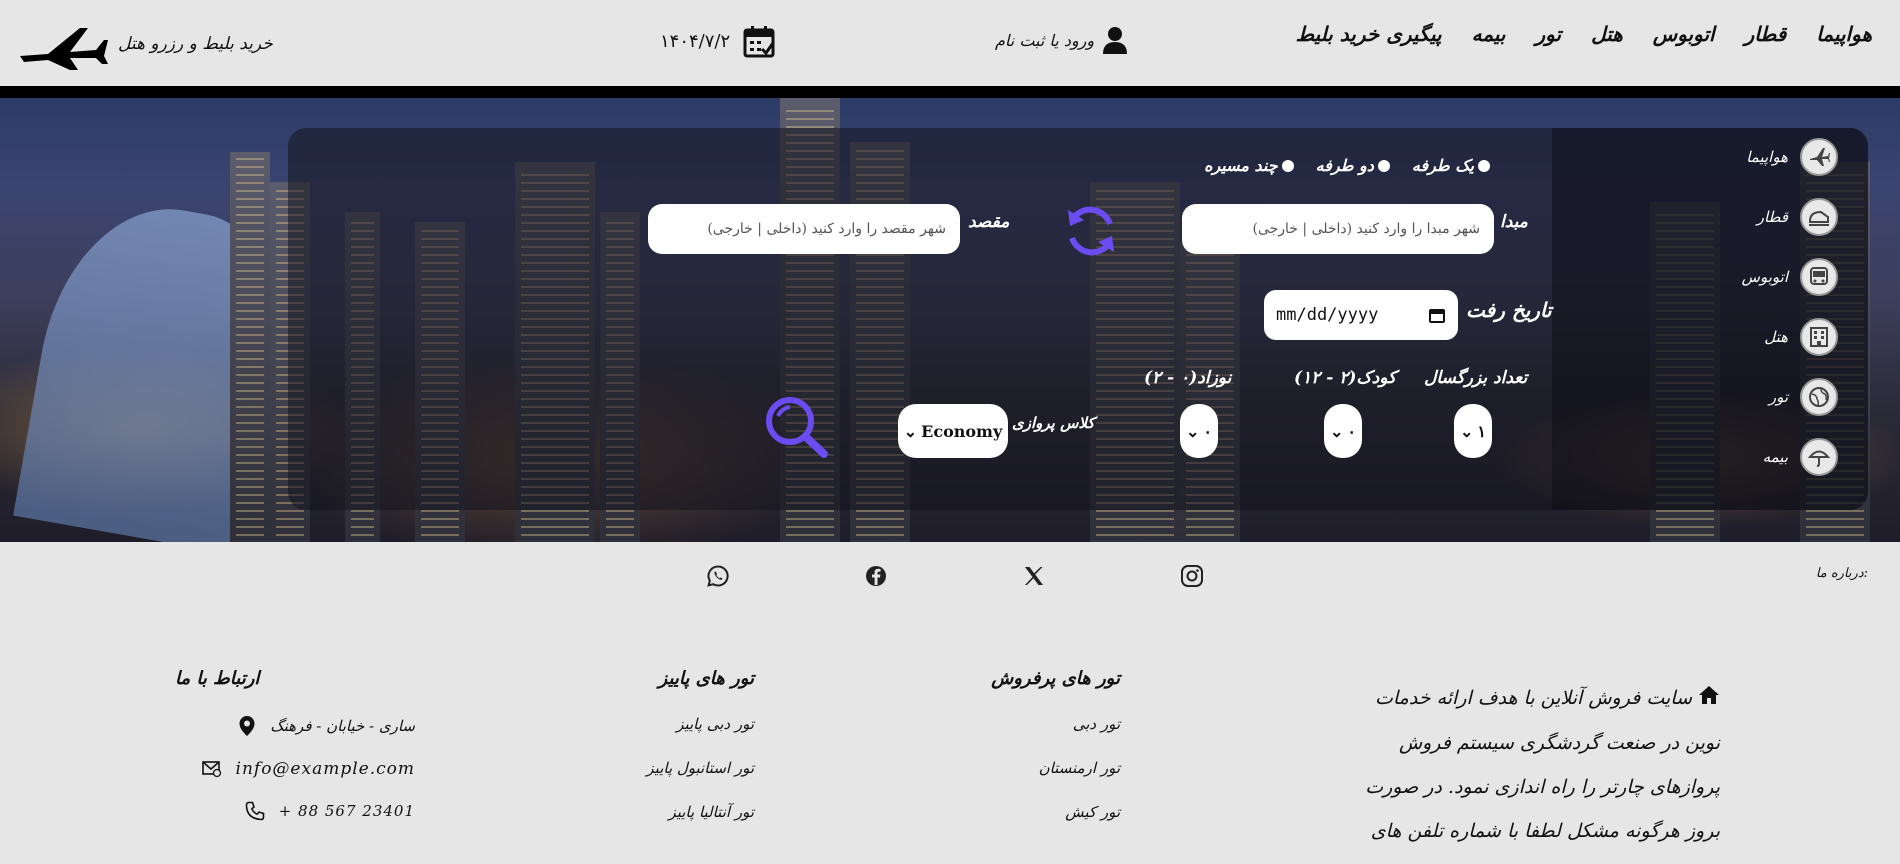  Describe the element at coordinates (1775, 457) in the screenshot. I see `service-label: بیمه` at that location.